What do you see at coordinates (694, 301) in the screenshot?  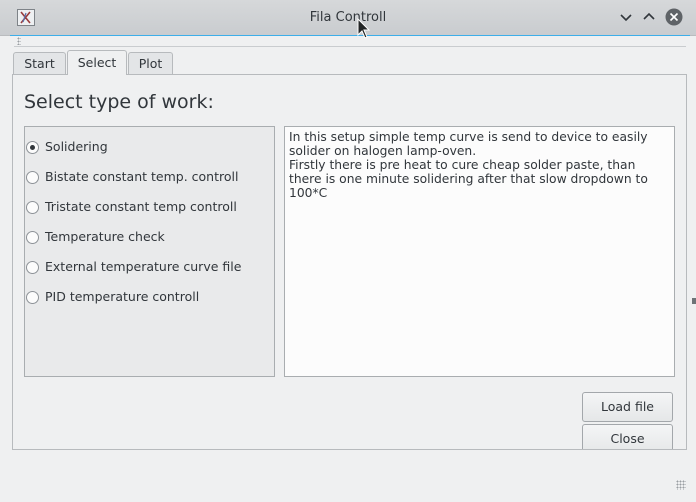 I see `background-window-edge` at bounding box center [694, 301].